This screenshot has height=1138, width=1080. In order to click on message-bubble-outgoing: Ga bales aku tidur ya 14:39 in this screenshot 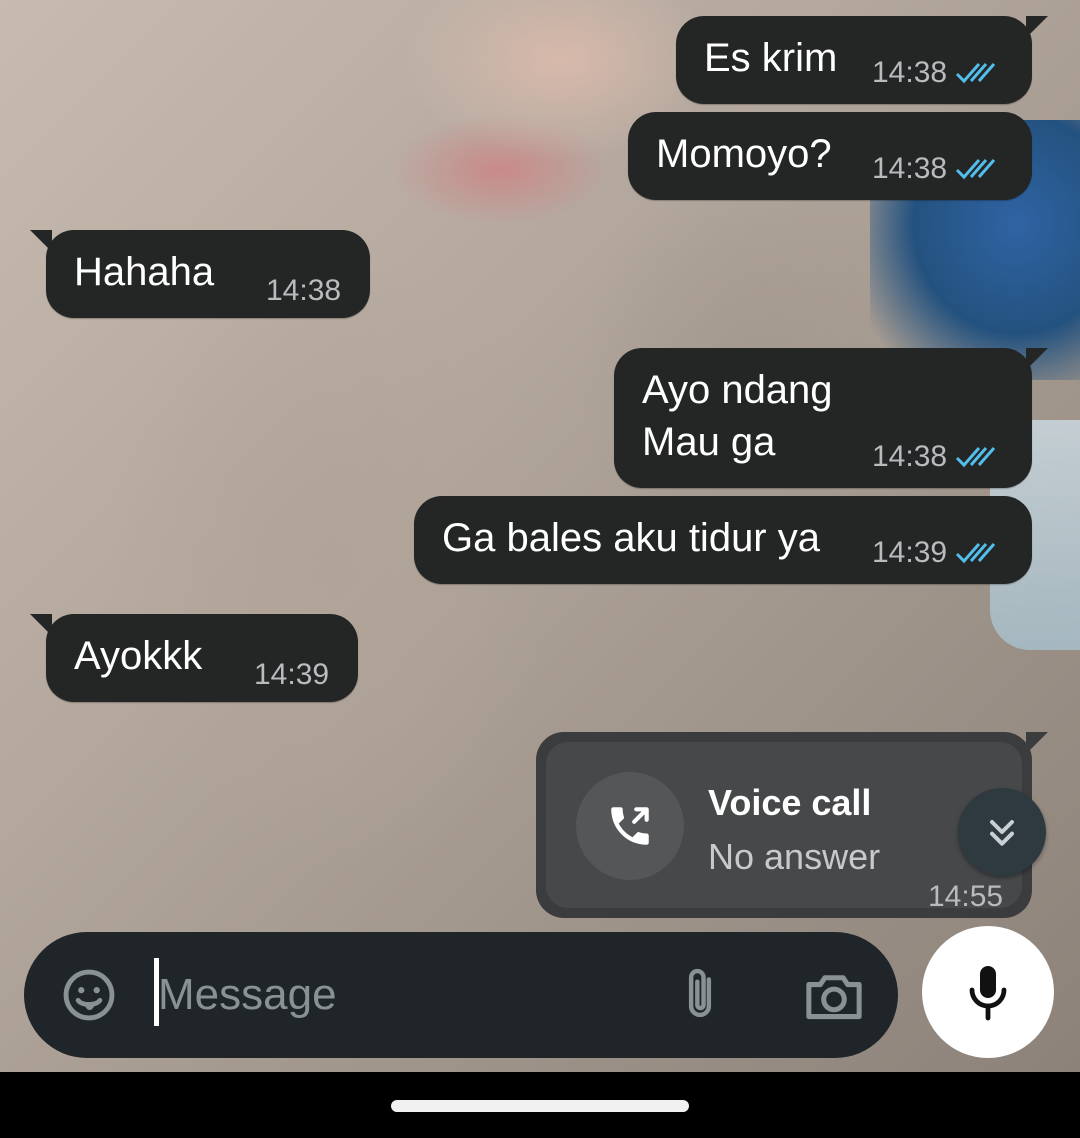, I will do `click(723, 540)`.